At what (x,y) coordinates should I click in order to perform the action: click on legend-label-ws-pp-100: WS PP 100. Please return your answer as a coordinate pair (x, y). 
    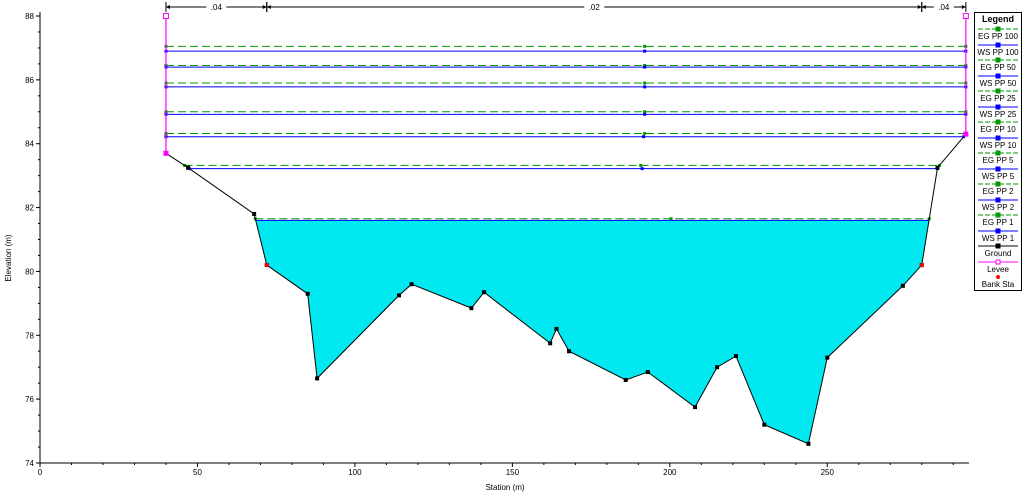
    Looking at the image, I should click on (998, 52).